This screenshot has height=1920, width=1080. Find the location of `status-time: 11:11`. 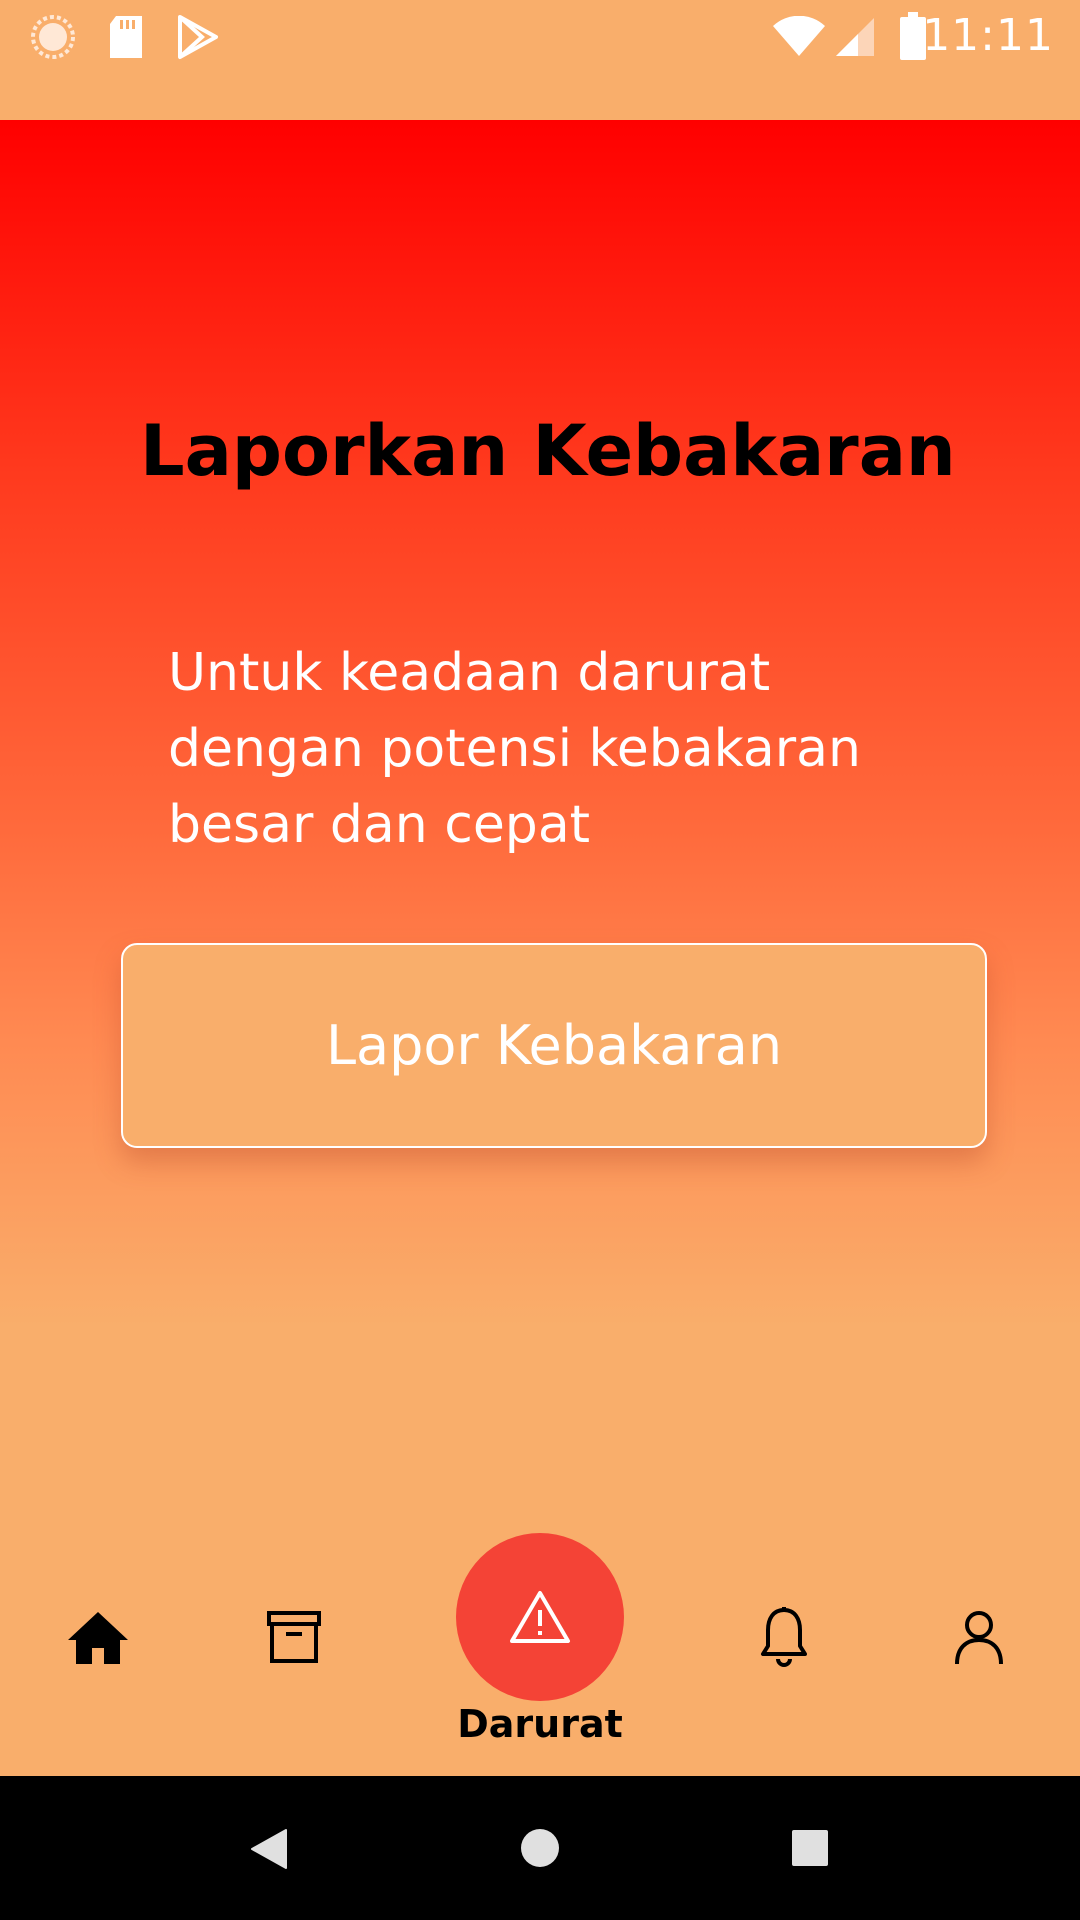

status-time: 11:11 is located at coordinates (988, 35).